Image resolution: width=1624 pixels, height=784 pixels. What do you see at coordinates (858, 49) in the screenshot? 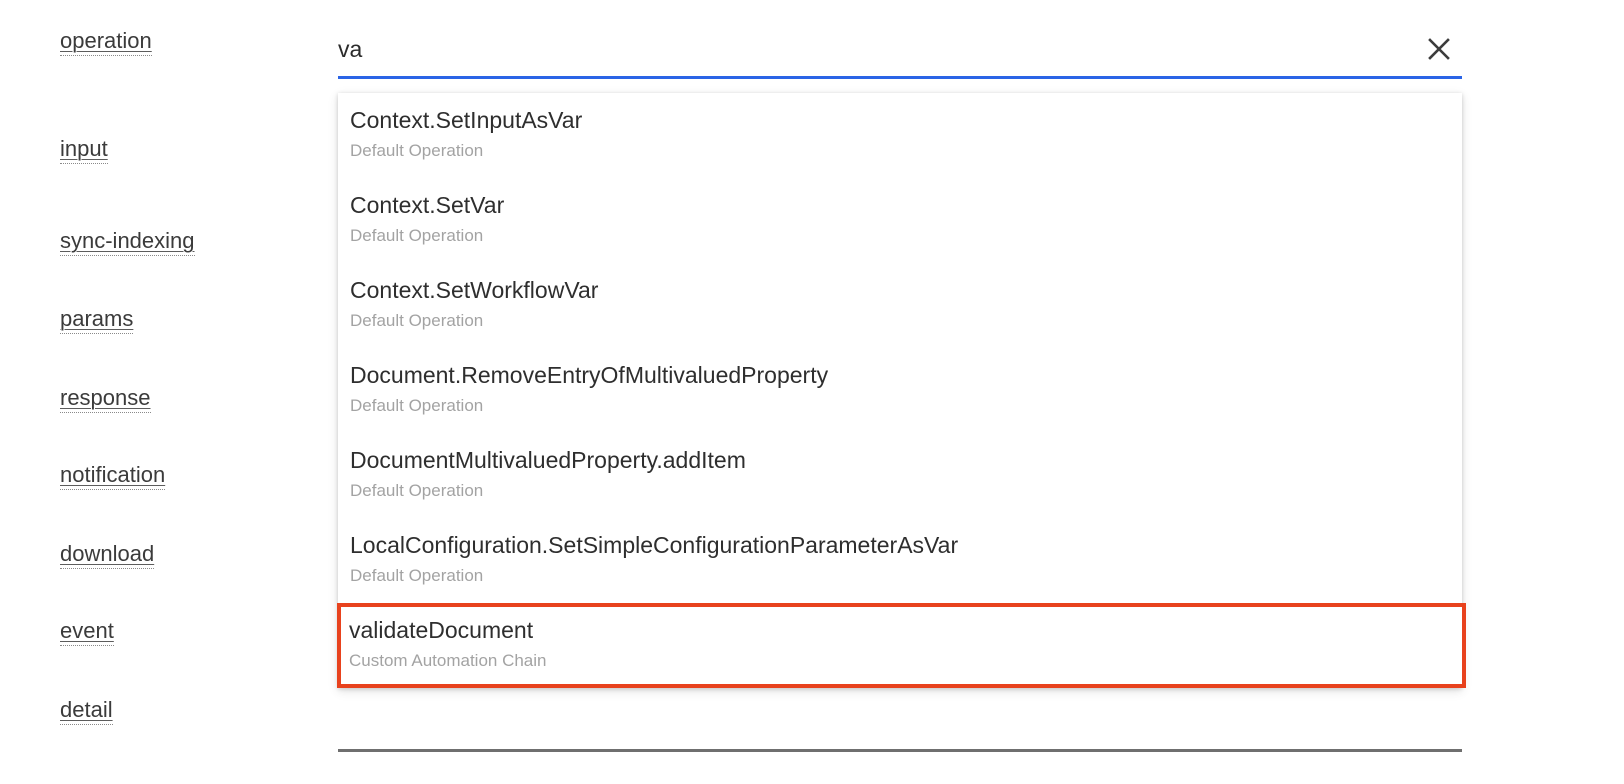
I see `operation-search-input` at bounding box center [858, 49].